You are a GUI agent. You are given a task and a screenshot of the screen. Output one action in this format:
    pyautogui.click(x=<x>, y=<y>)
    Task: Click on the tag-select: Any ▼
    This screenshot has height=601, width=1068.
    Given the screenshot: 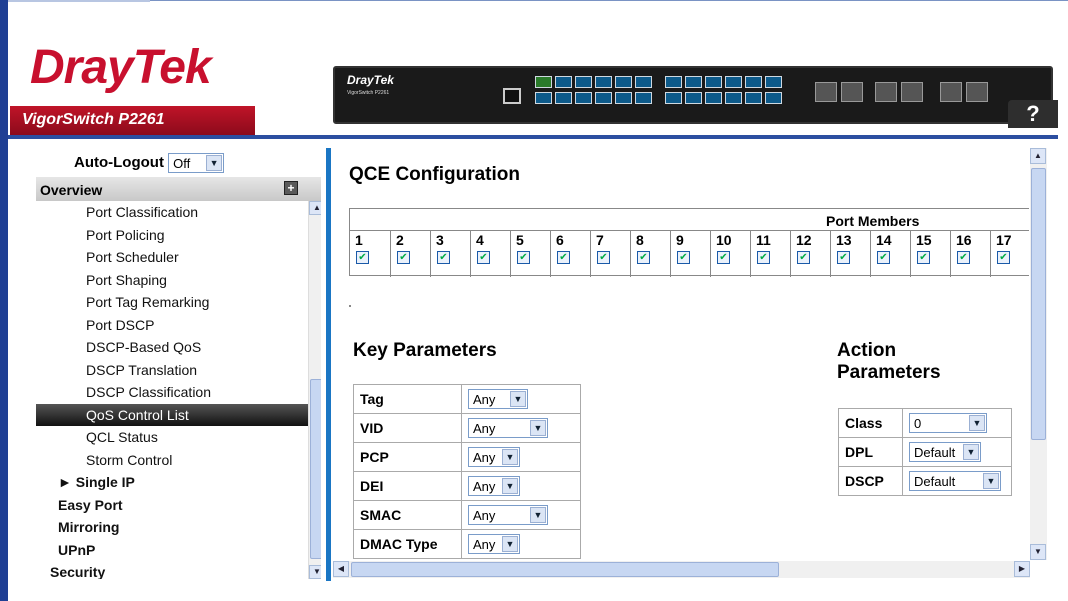 What is the action you would take?
    pyautogui.click(x=498, y=399)
    